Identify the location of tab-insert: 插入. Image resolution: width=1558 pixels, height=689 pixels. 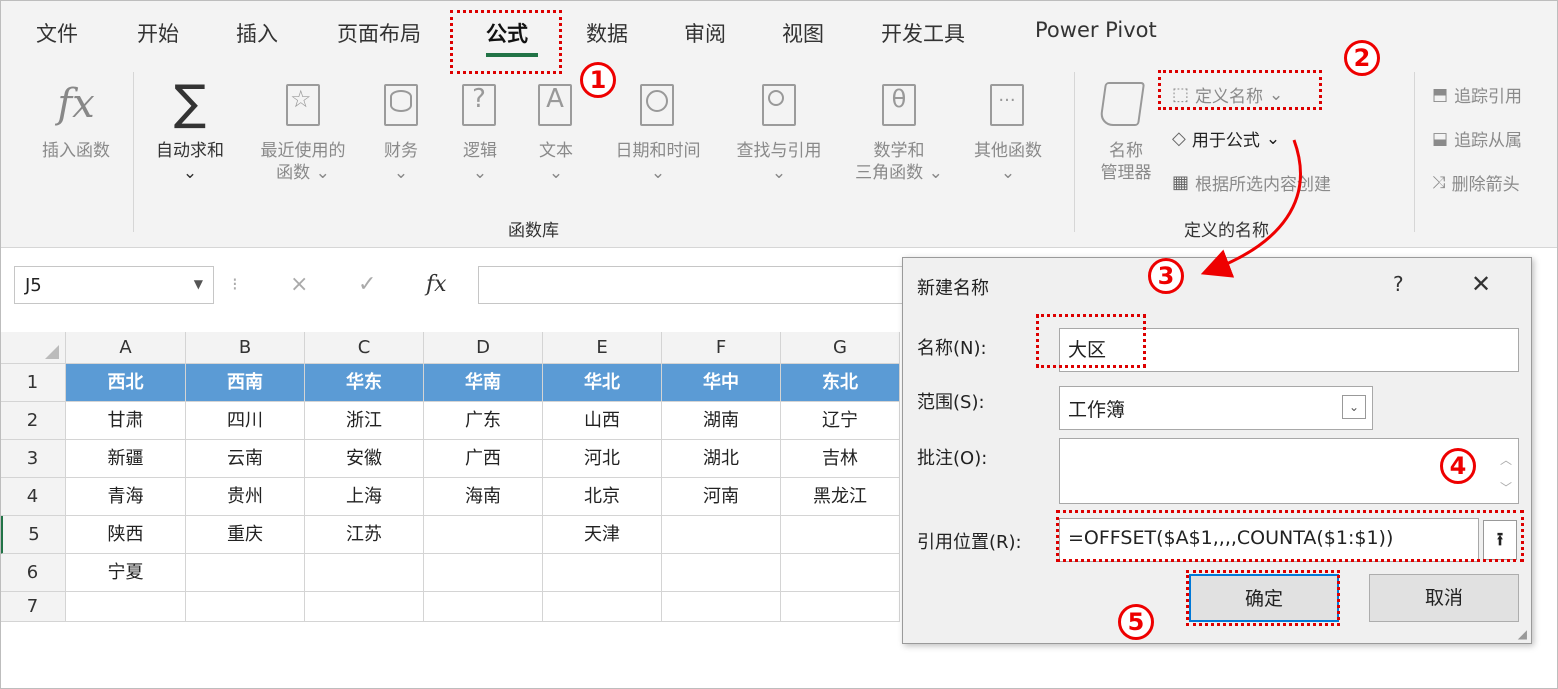
(257, 33).